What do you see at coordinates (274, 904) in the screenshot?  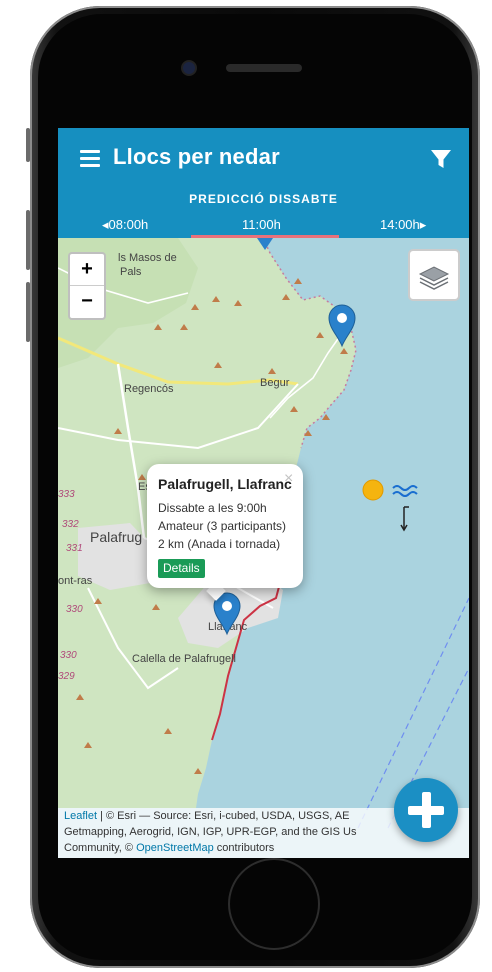 I see `home-button` at bounding box center [274, 904].